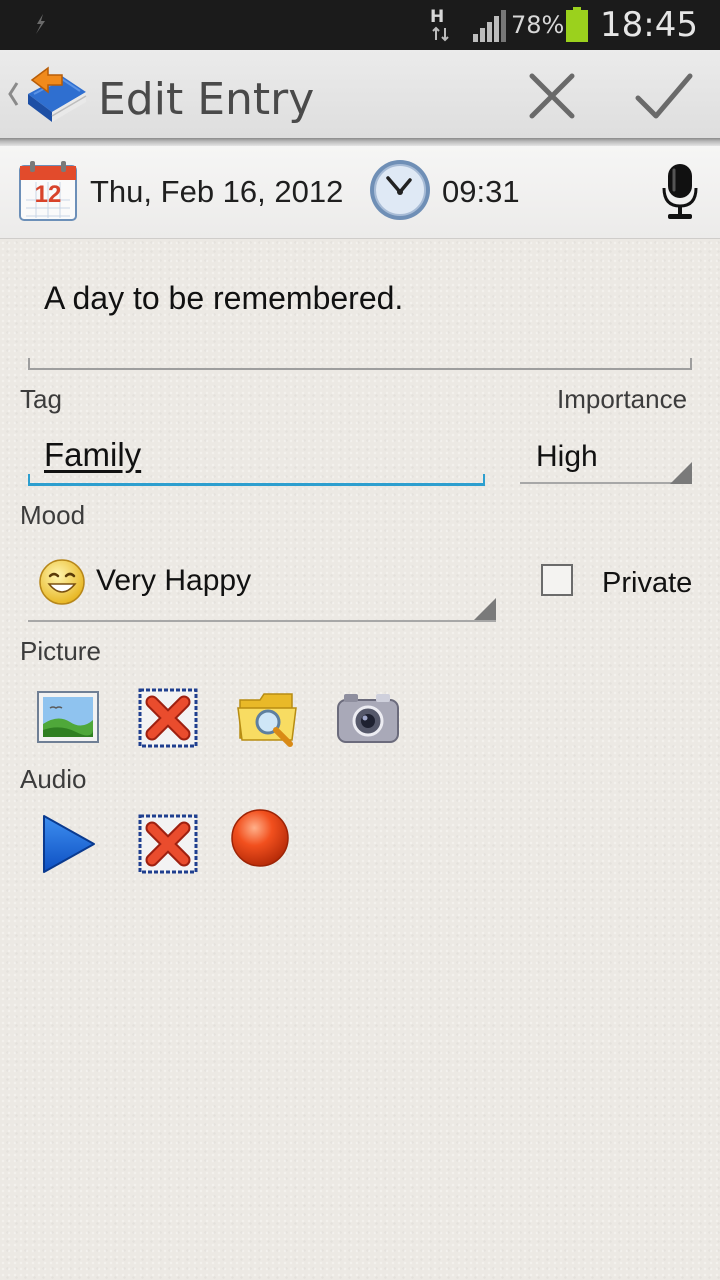  Describe the element at coordinates (567, 457) in the screenshot. I see `importance-select: High` at that location.